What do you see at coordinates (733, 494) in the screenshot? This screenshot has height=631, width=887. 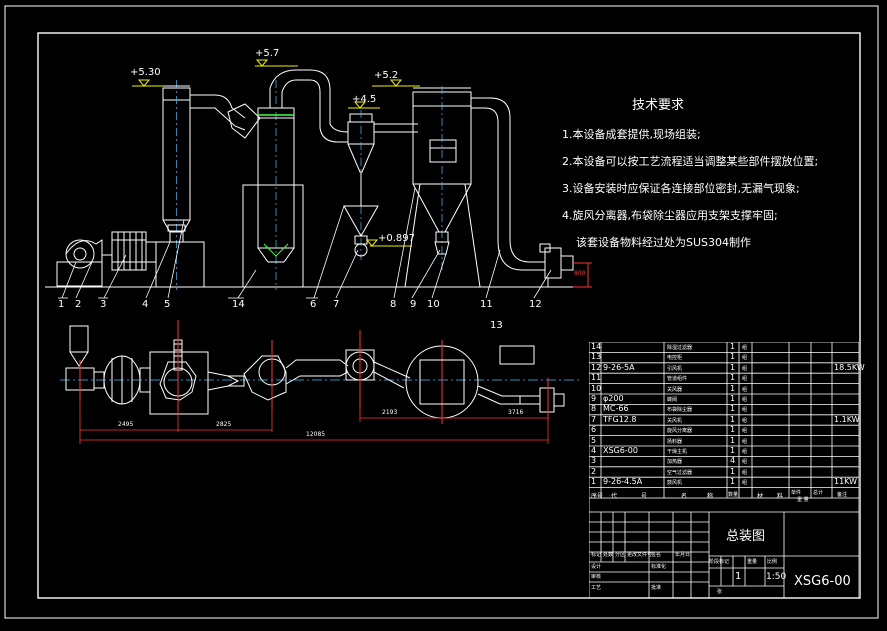 I see `header-qty: 数量` at bounding box center [733, 494].